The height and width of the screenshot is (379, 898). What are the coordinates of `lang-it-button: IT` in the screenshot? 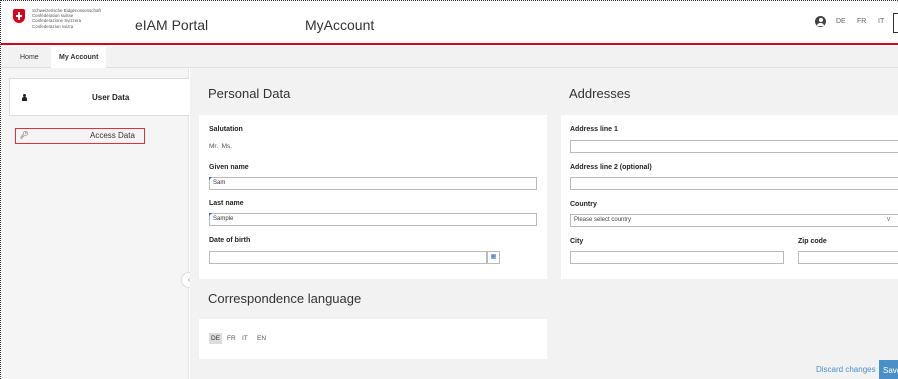 It's located at (881, 21).